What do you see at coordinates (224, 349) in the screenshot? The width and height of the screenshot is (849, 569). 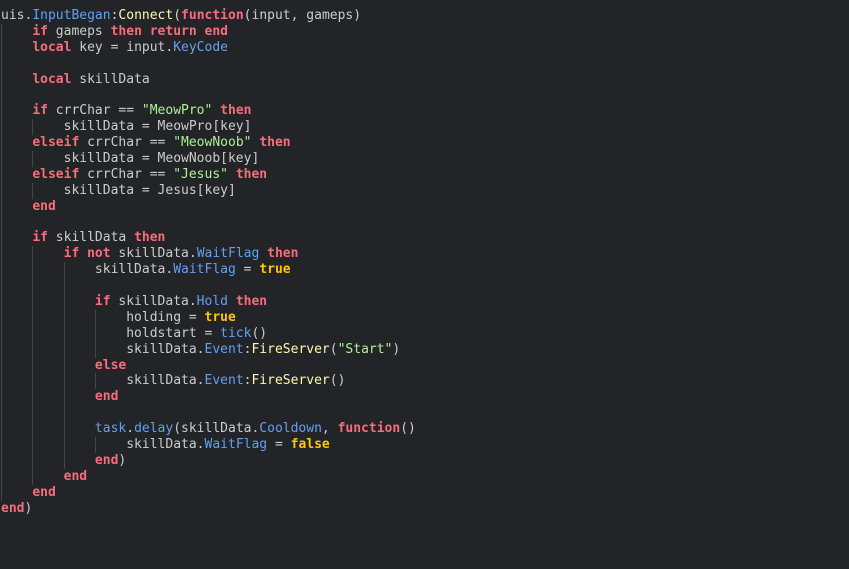 I see `code-token-prop: Event` at bounding box center [224, 349].